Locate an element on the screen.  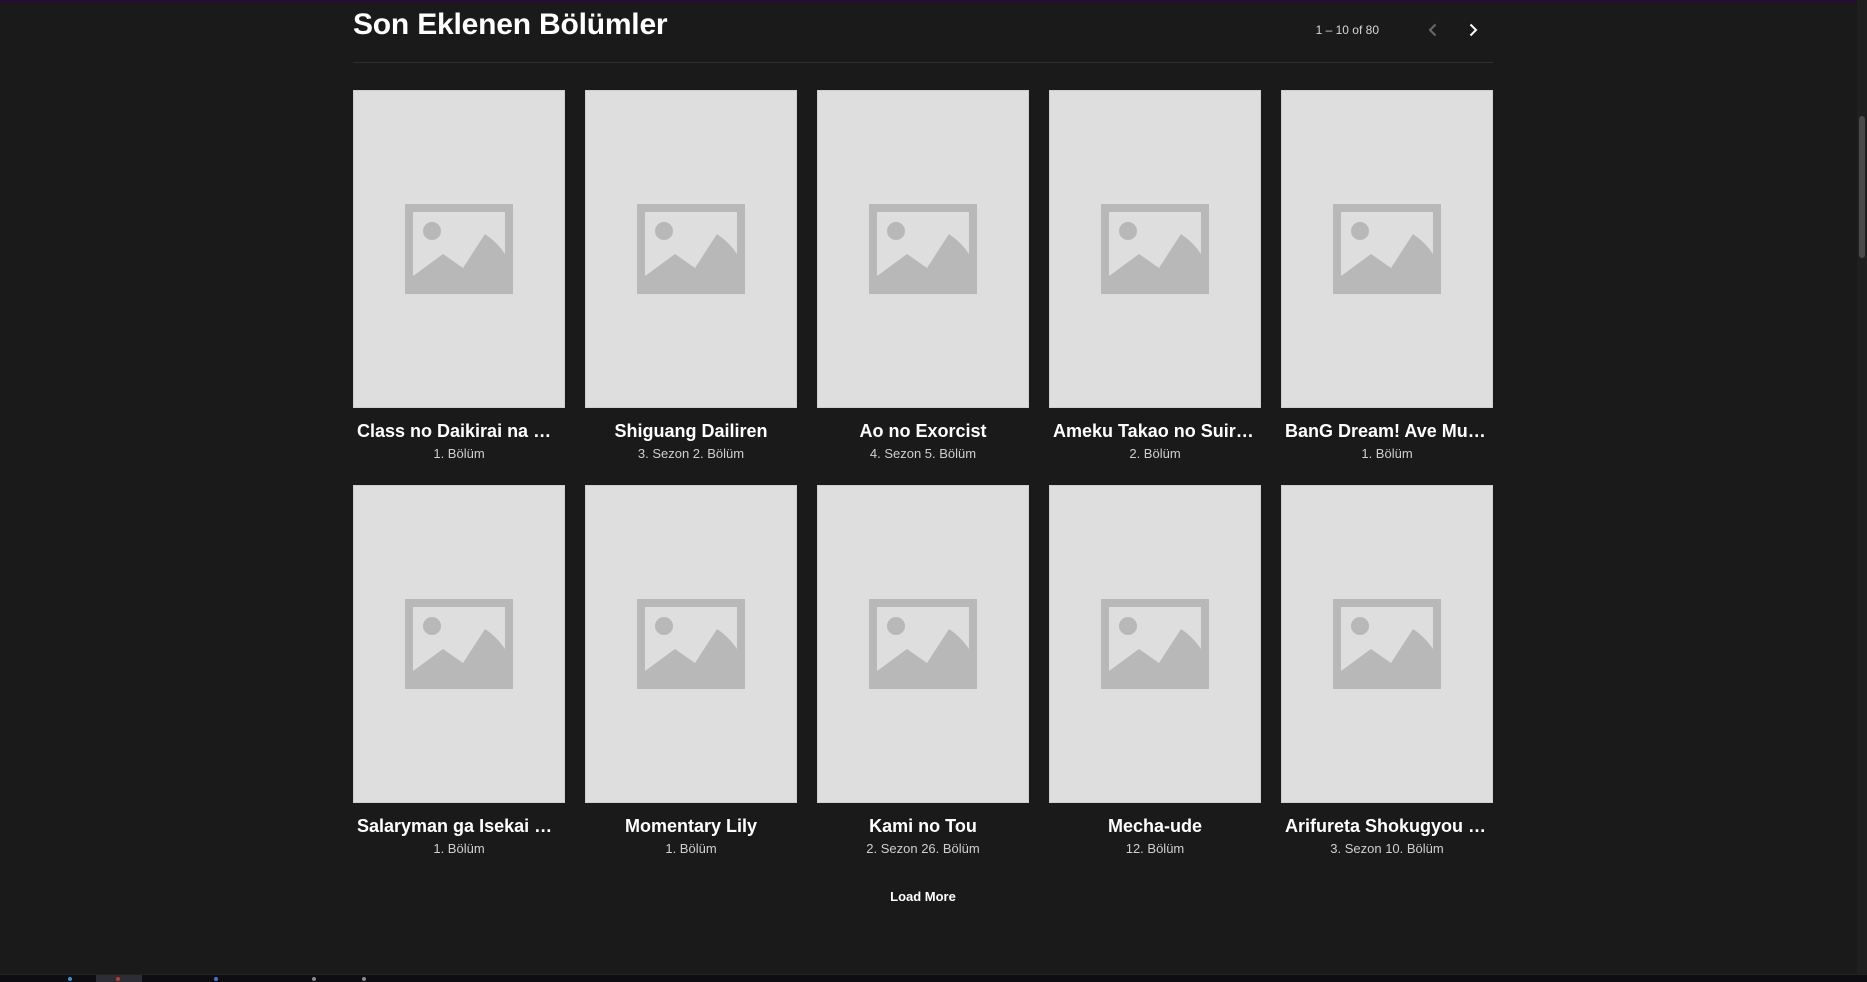
episode-card: Ameku Takao no Suiri K… 2. Bölüm is located at coordinates (1155, 276).